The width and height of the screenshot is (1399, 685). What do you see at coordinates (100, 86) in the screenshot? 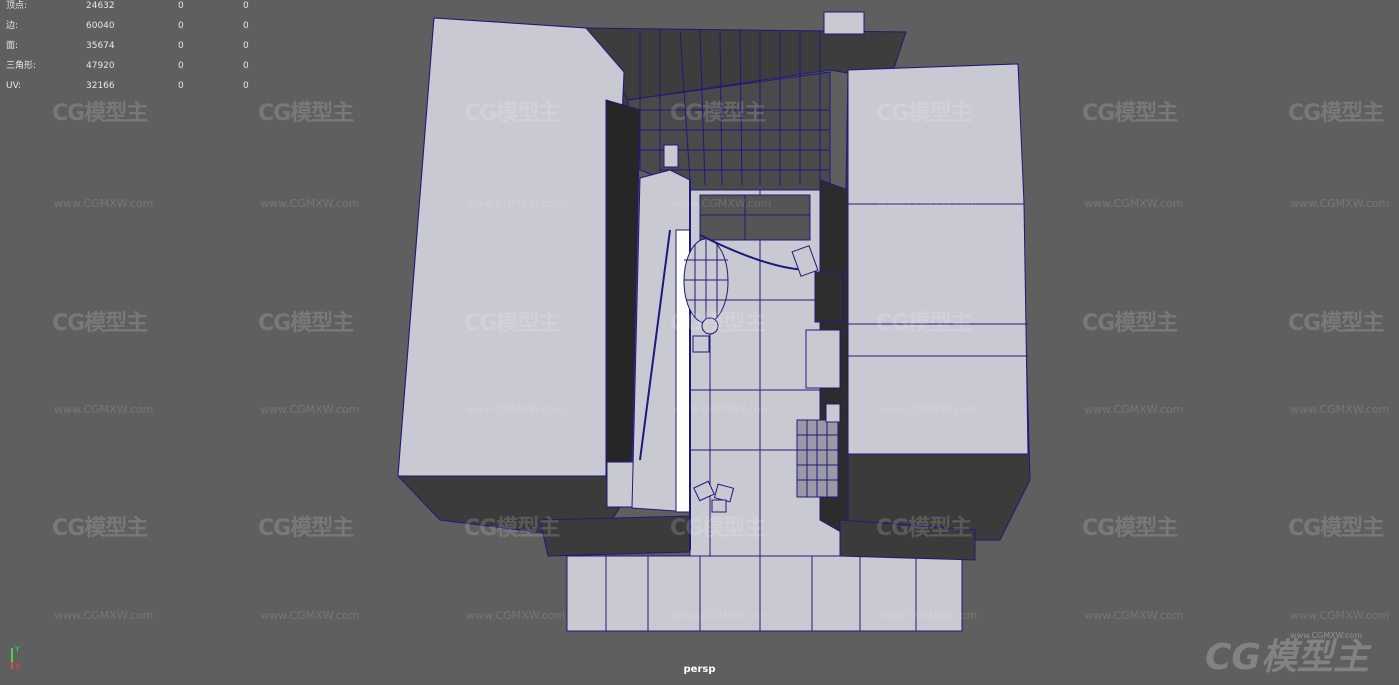
I see `stat-total: 32166` at bounding box center [100, 86].